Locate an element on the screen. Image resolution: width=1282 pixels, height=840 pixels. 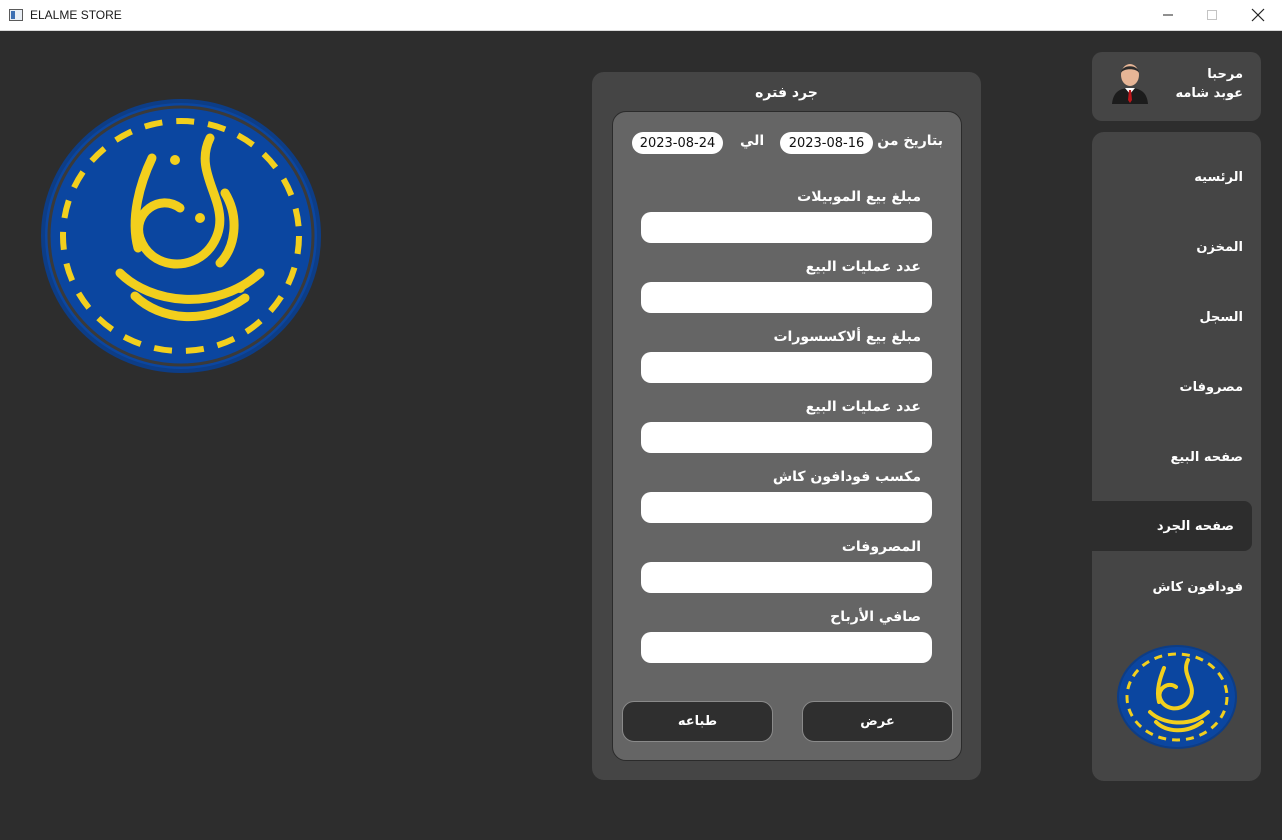
close-icon is located at coordinates (1258, 15).